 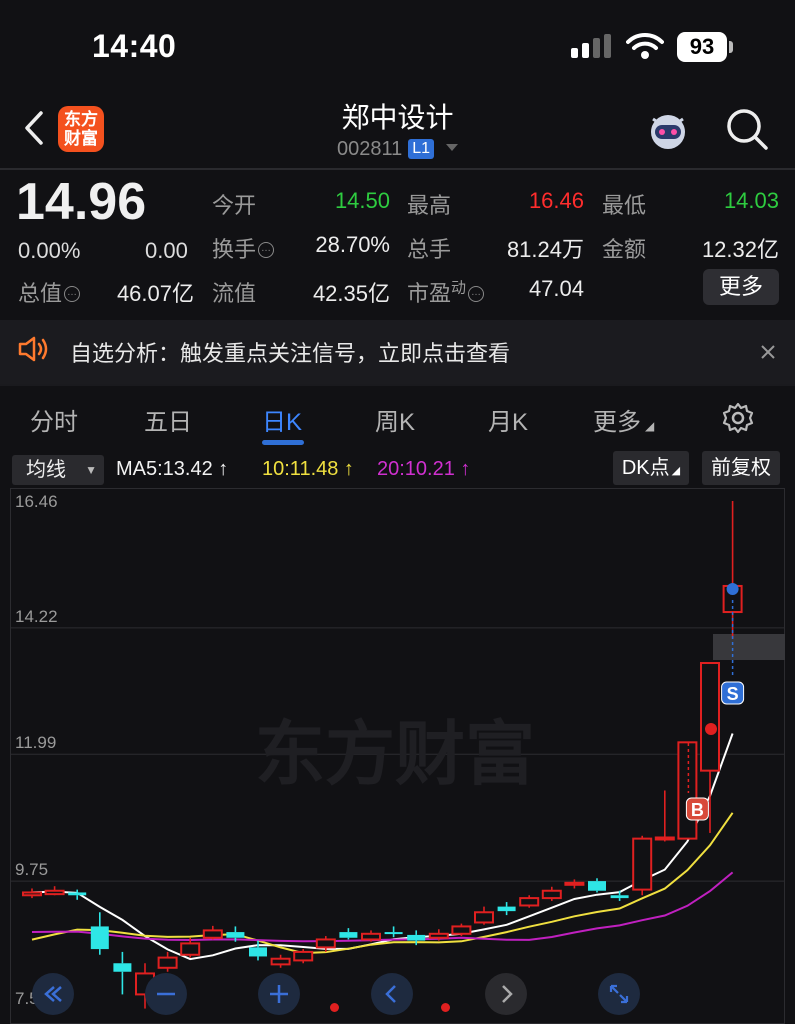 I want to click on chevron-left-icon, so click(x=390, y=994).